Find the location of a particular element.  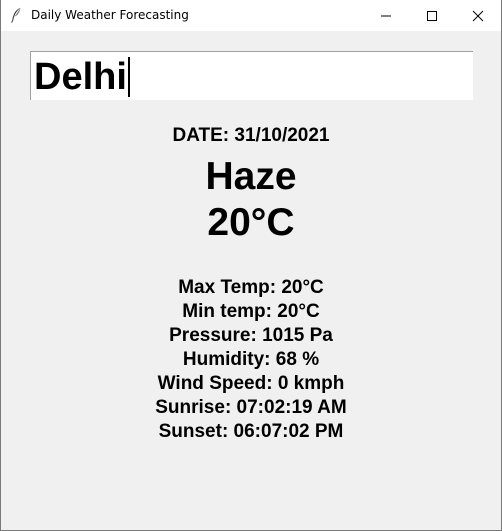

min-temp-label: Min temp: 20°C is located at coordinates (251, 311).